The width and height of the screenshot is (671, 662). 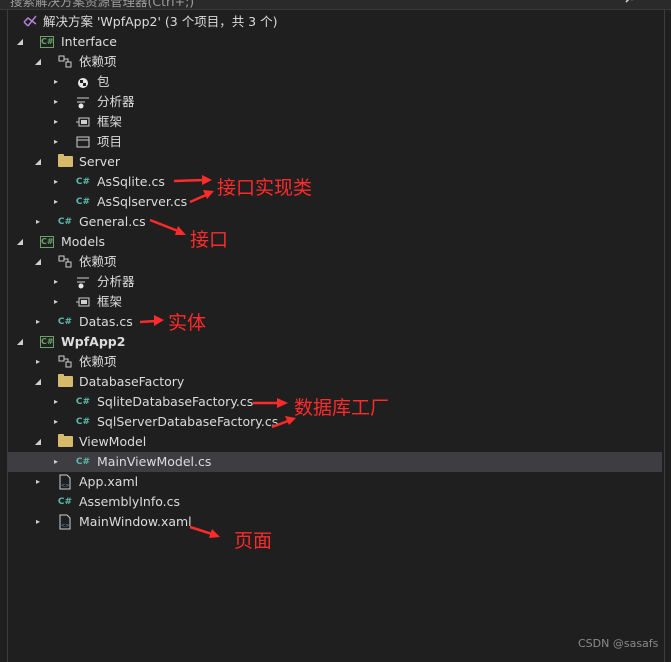 What do you see at coordinates (335, 5) in the screenshot?
I see `search-bar: 搜索解决方案资源管理器(Ctrl+;)` at bounding box center [335, 5].